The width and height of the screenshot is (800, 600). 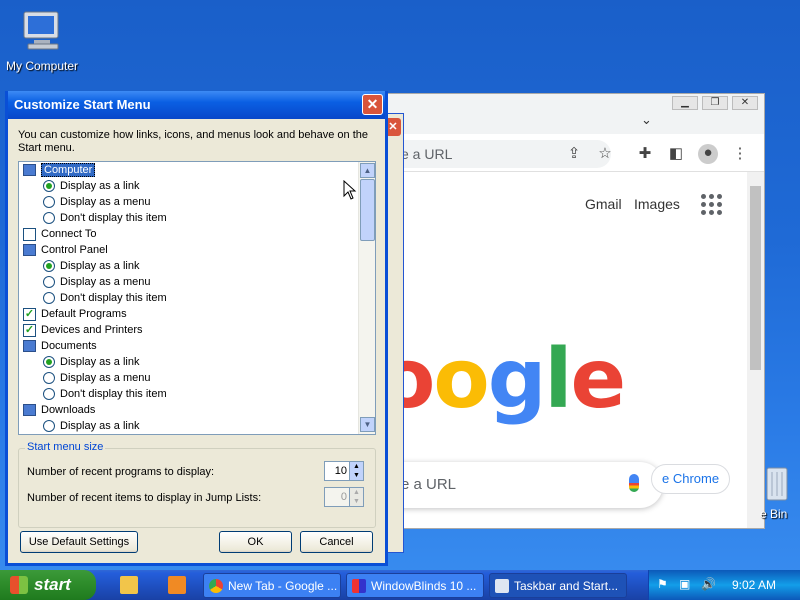 I want to click on action-center-flag-icon: ⚑, so click(x=664, y=584).